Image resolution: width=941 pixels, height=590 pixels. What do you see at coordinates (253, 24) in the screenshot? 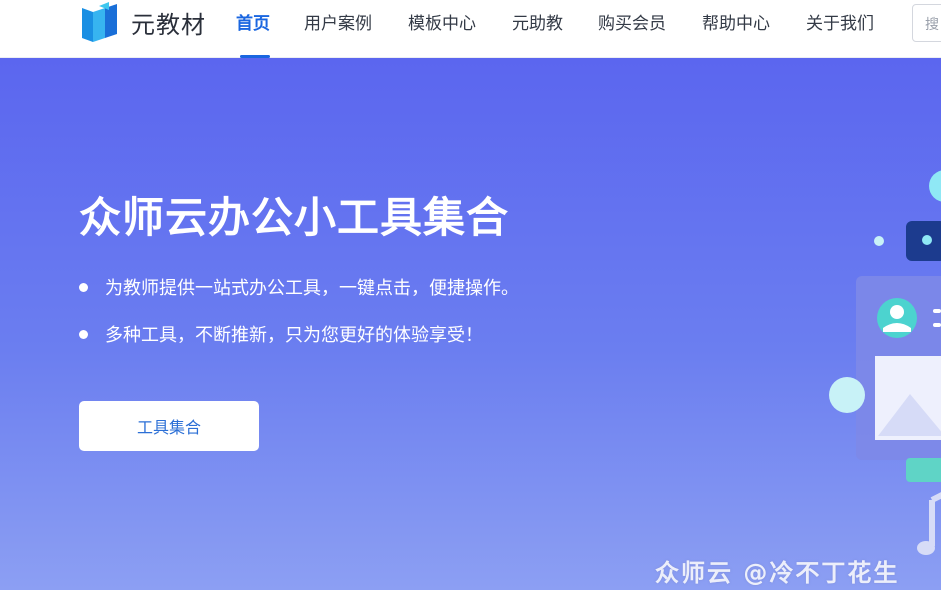
I see `nav-home: 首页` at bounding box center [253, 24].